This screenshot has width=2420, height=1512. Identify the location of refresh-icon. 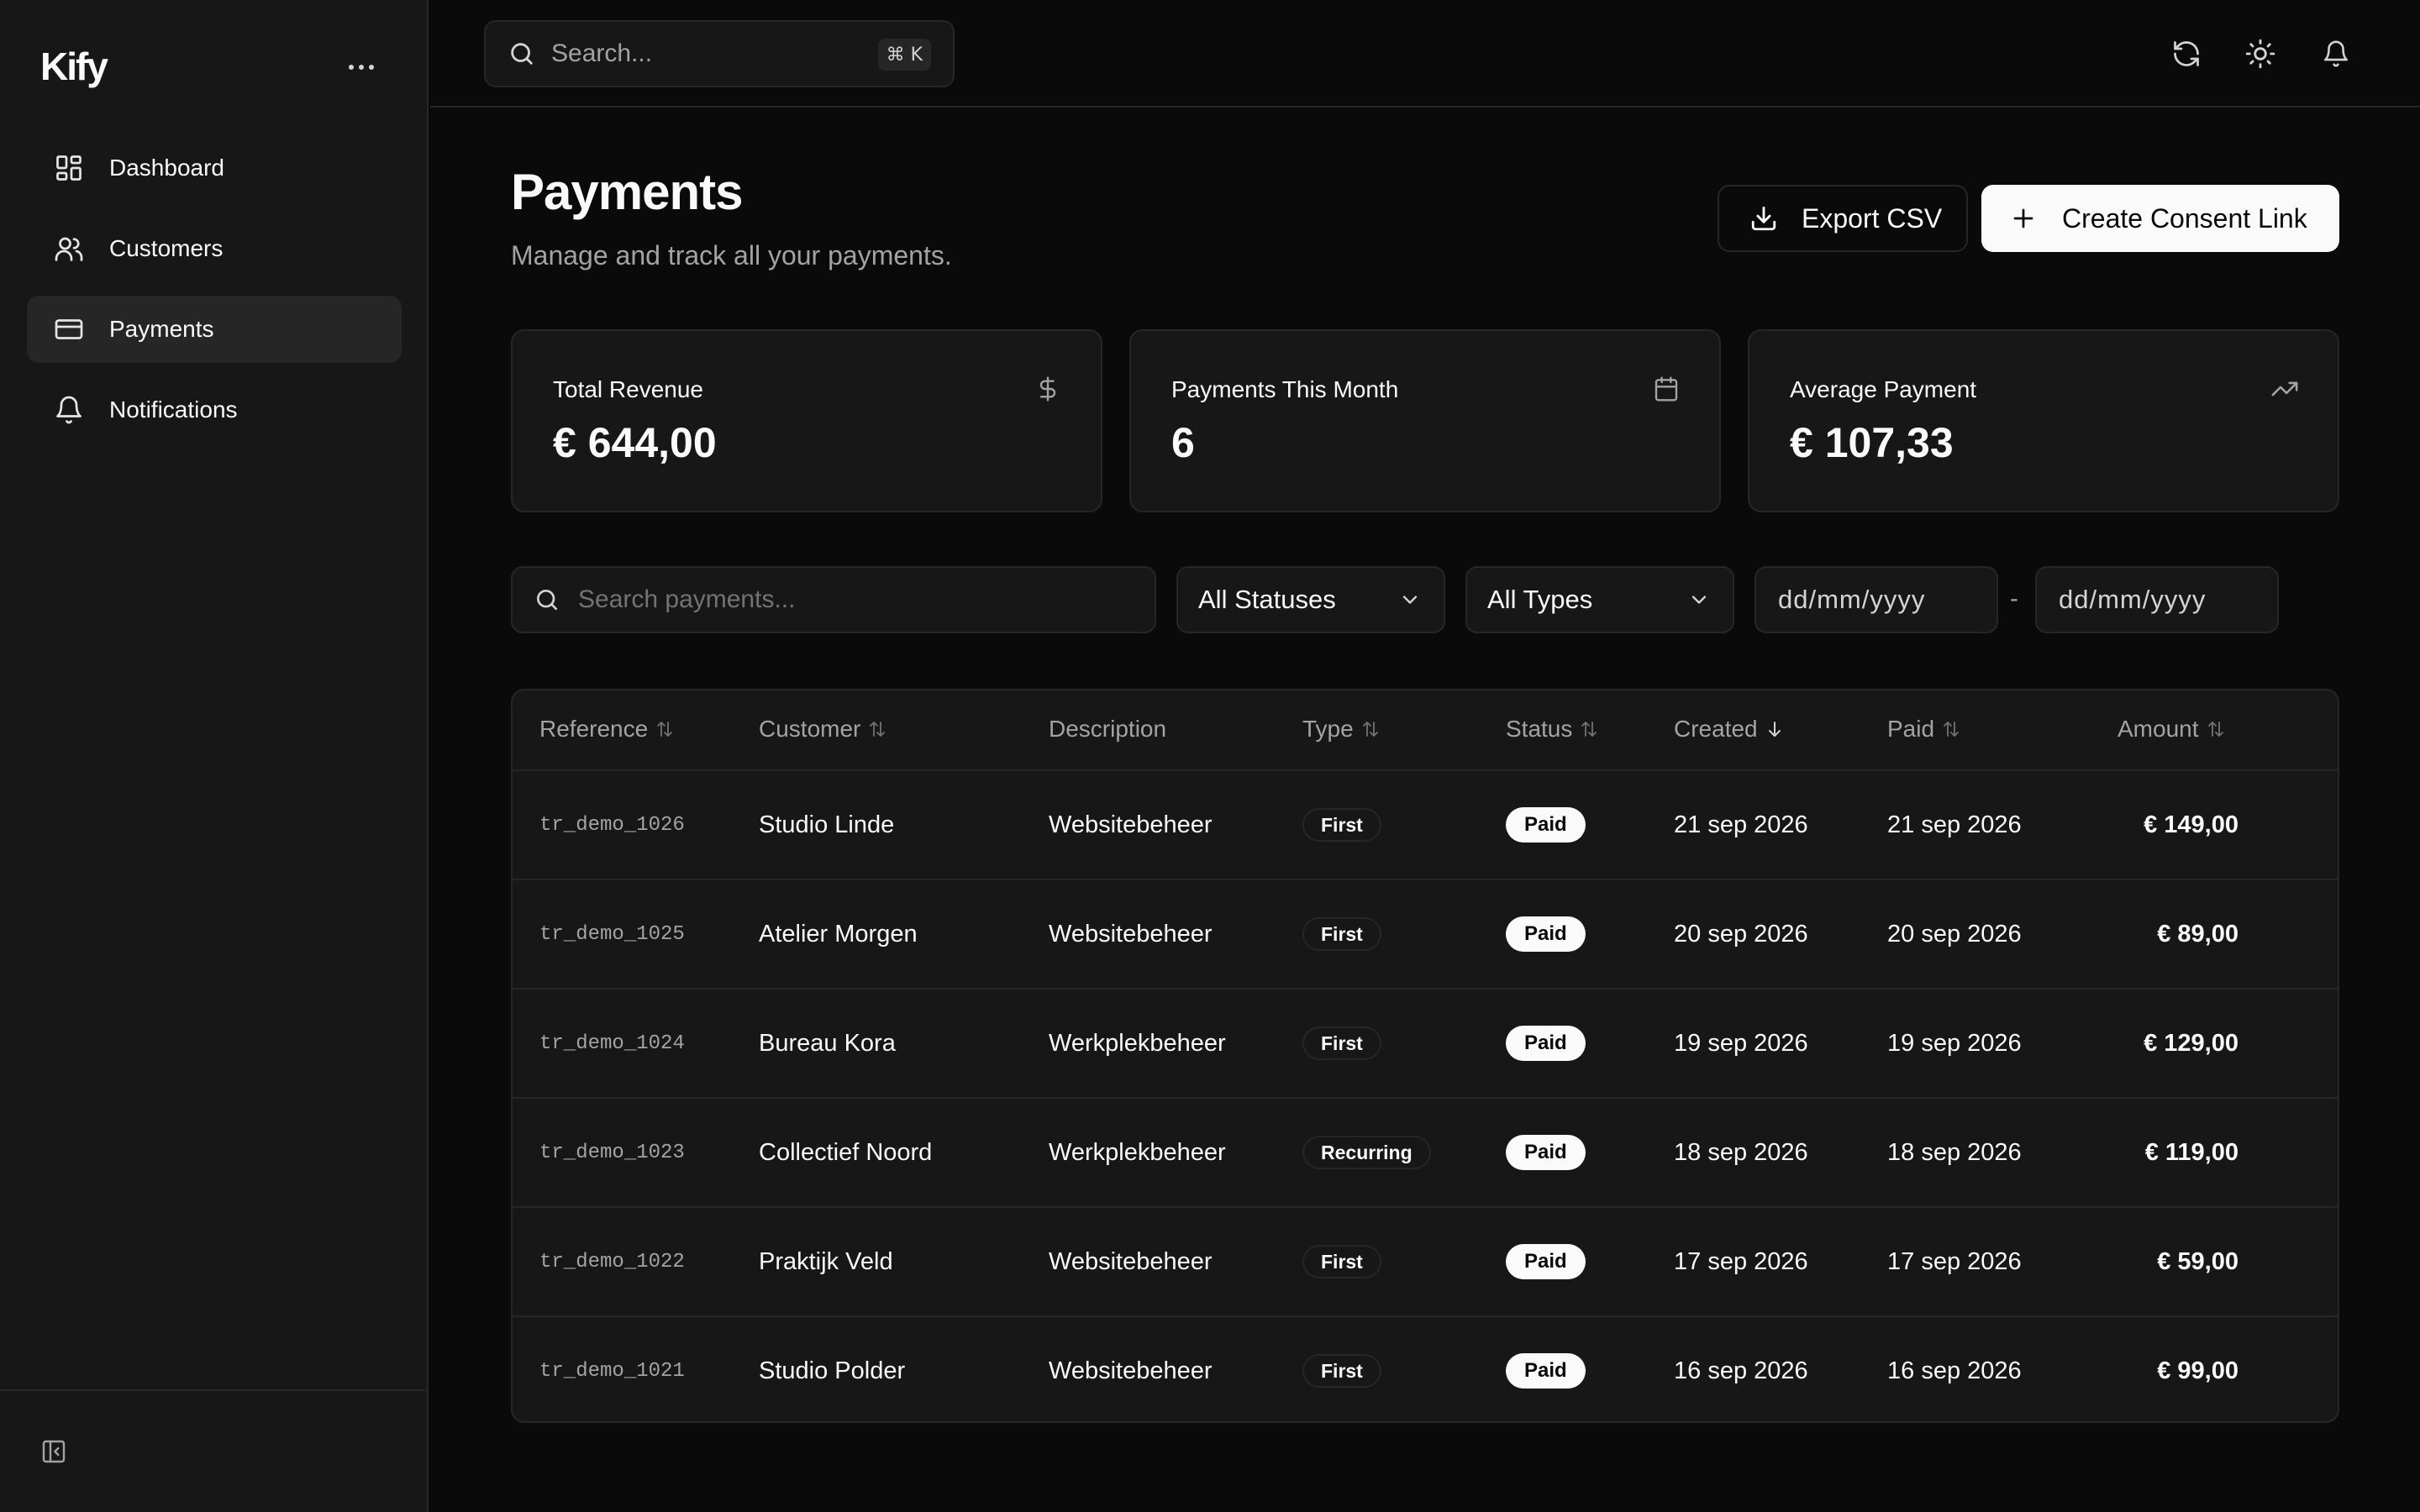
(2186, 53).